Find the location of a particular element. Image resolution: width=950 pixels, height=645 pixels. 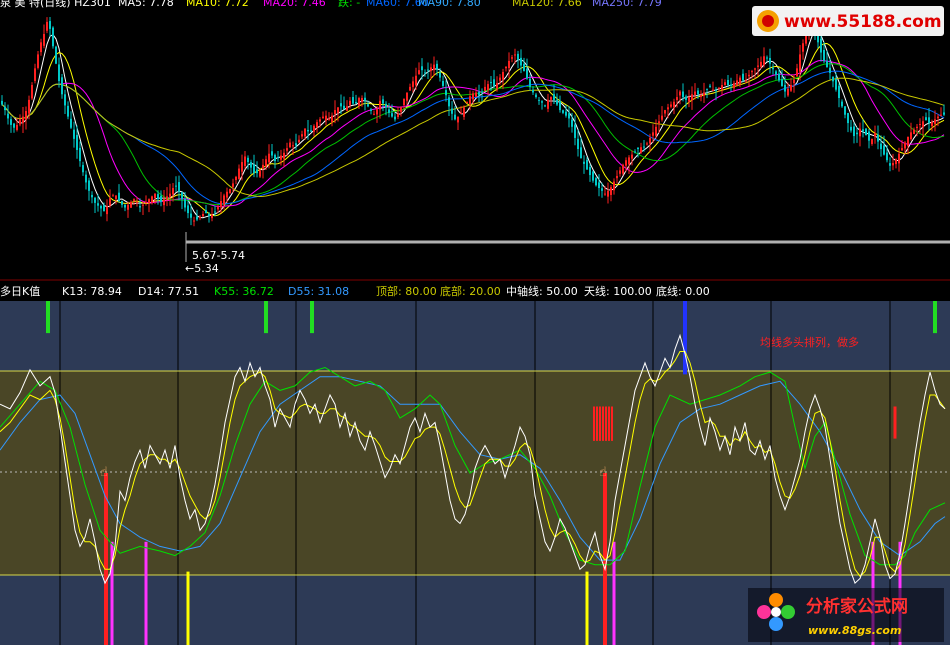

header-item: 底部: 20.00 is located at coordinates (470, 291).